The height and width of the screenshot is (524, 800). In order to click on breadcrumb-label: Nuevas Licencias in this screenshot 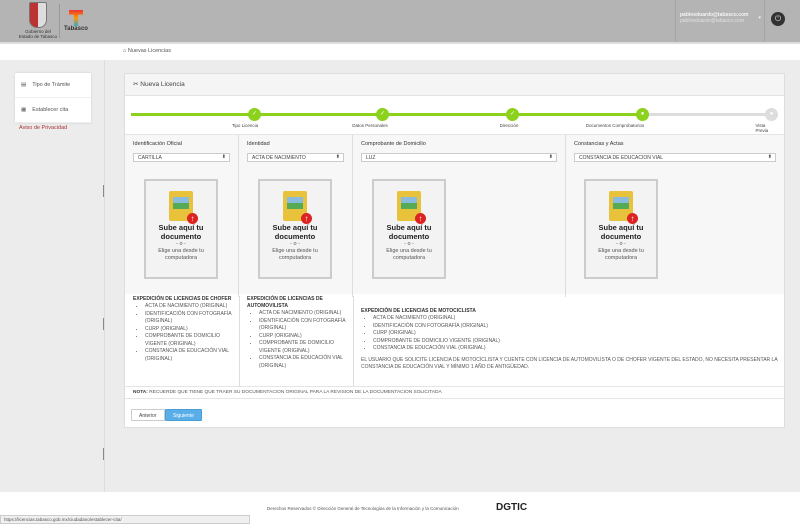, I will do `click(149, 51)`.